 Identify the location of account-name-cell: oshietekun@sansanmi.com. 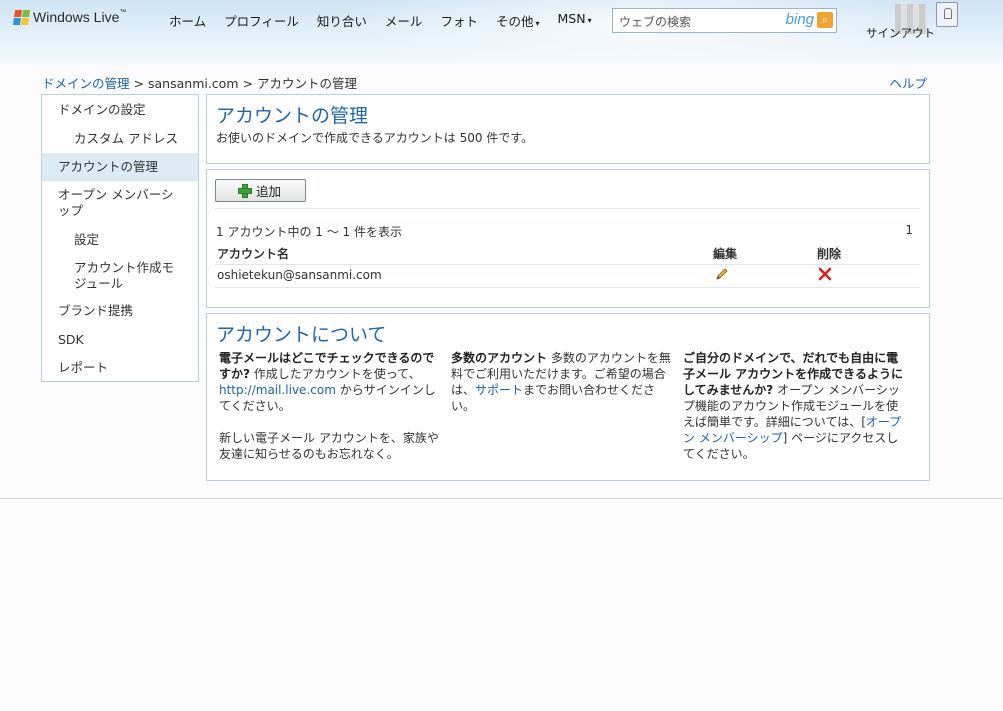
(299, 275).